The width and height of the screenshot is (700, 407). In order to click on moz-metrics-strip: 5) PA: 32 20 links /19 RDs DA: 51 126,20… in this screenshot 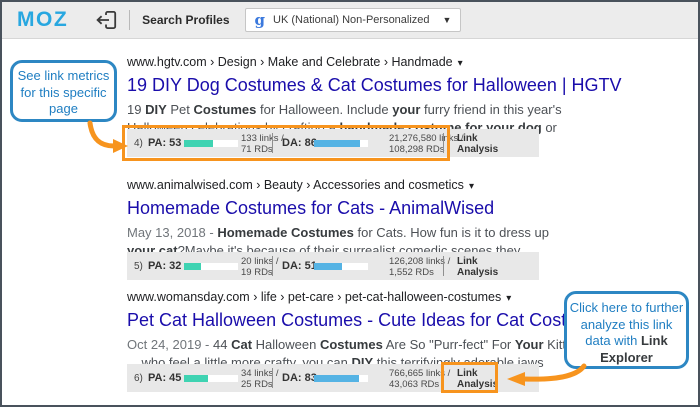, I will do `click(333, 266)`.